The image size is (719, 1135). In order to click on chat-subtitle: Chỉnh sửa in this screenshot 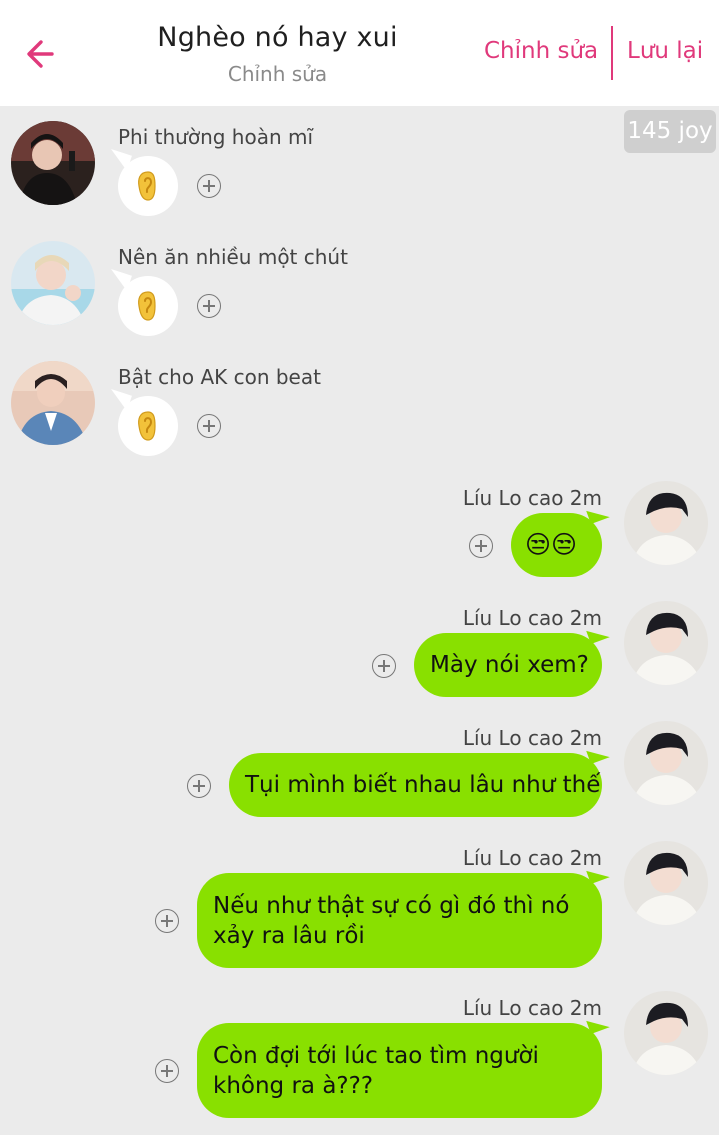, I will do `click(277, 74)`.